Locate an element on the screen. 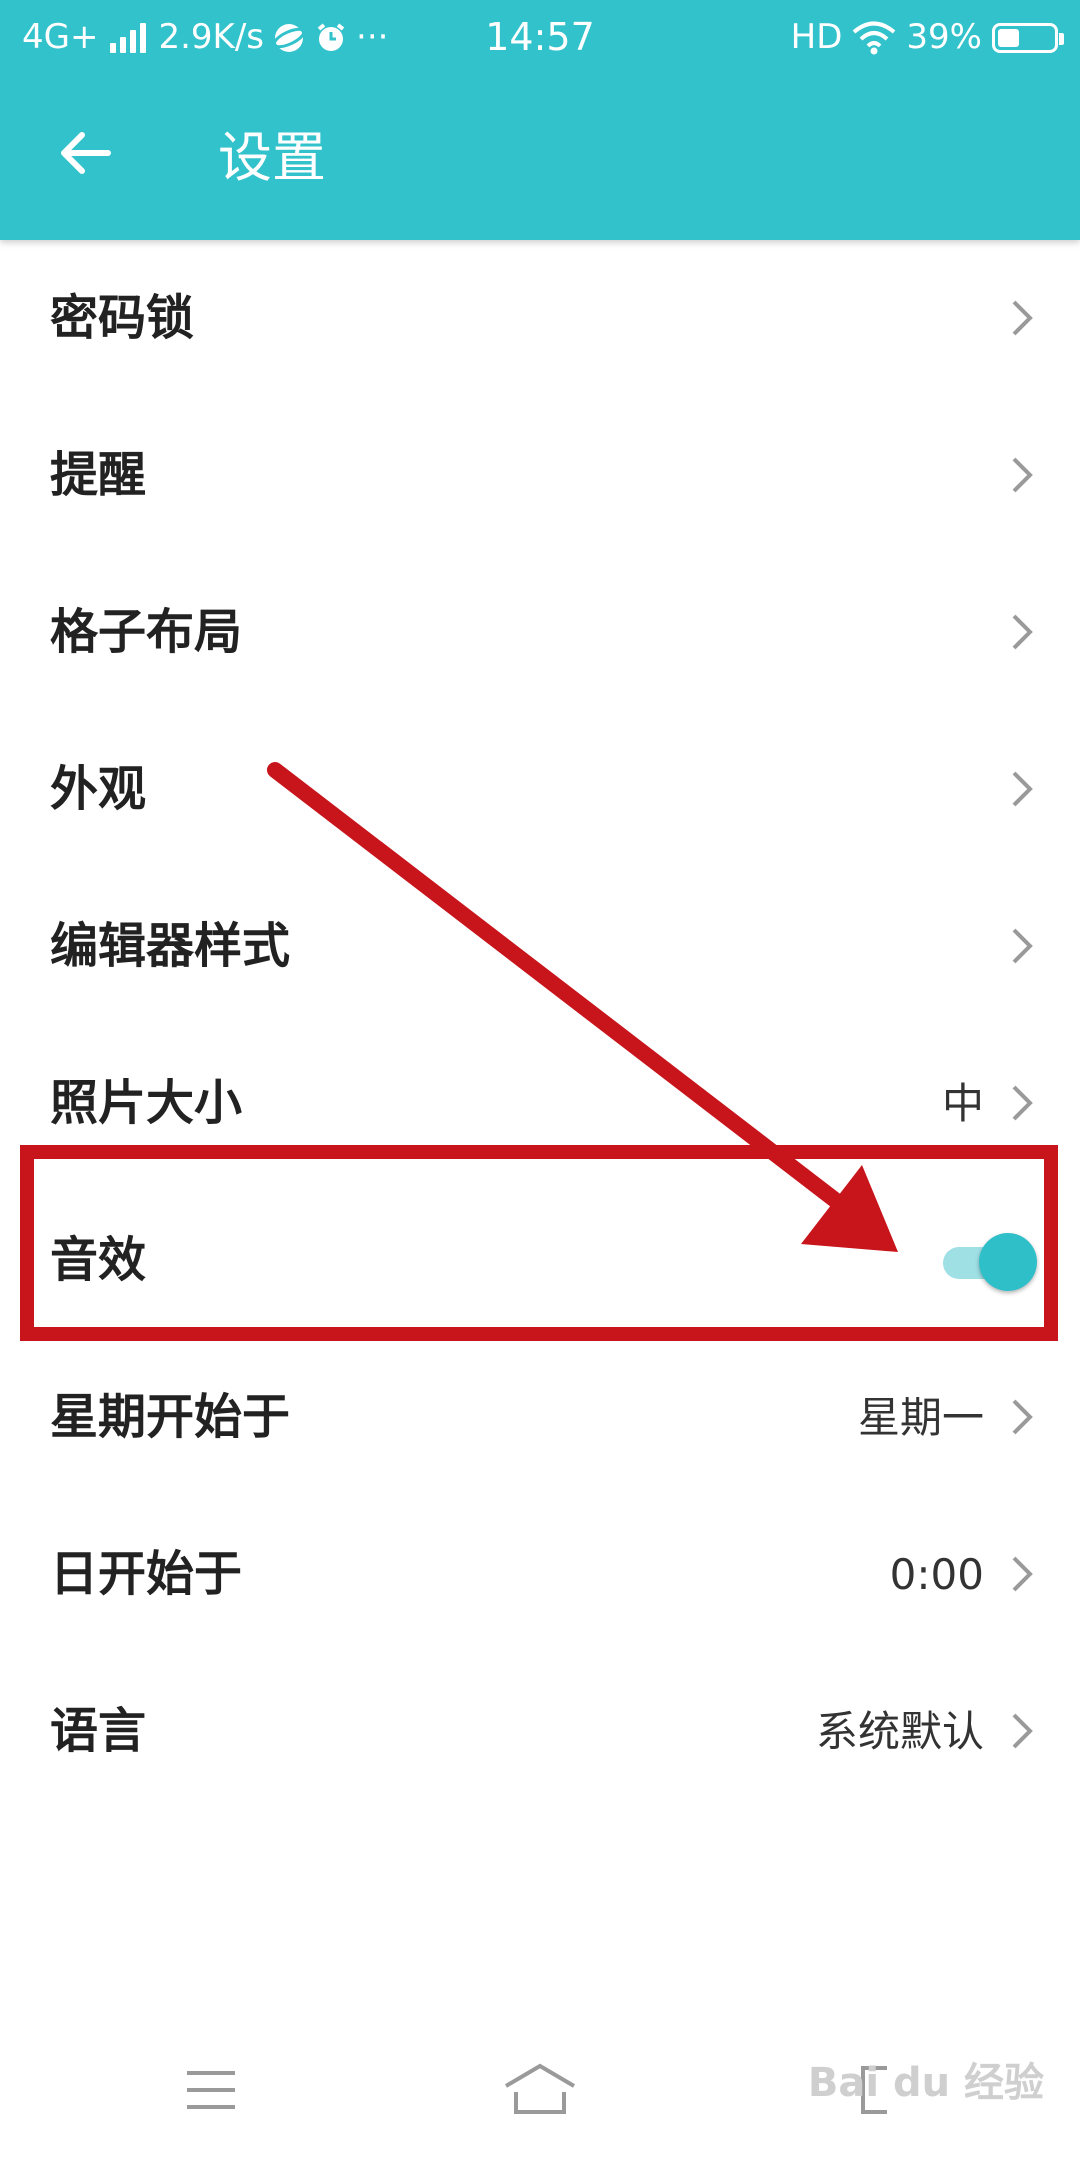  setting-value: 星期一 is located at coordinates (920, 1417).